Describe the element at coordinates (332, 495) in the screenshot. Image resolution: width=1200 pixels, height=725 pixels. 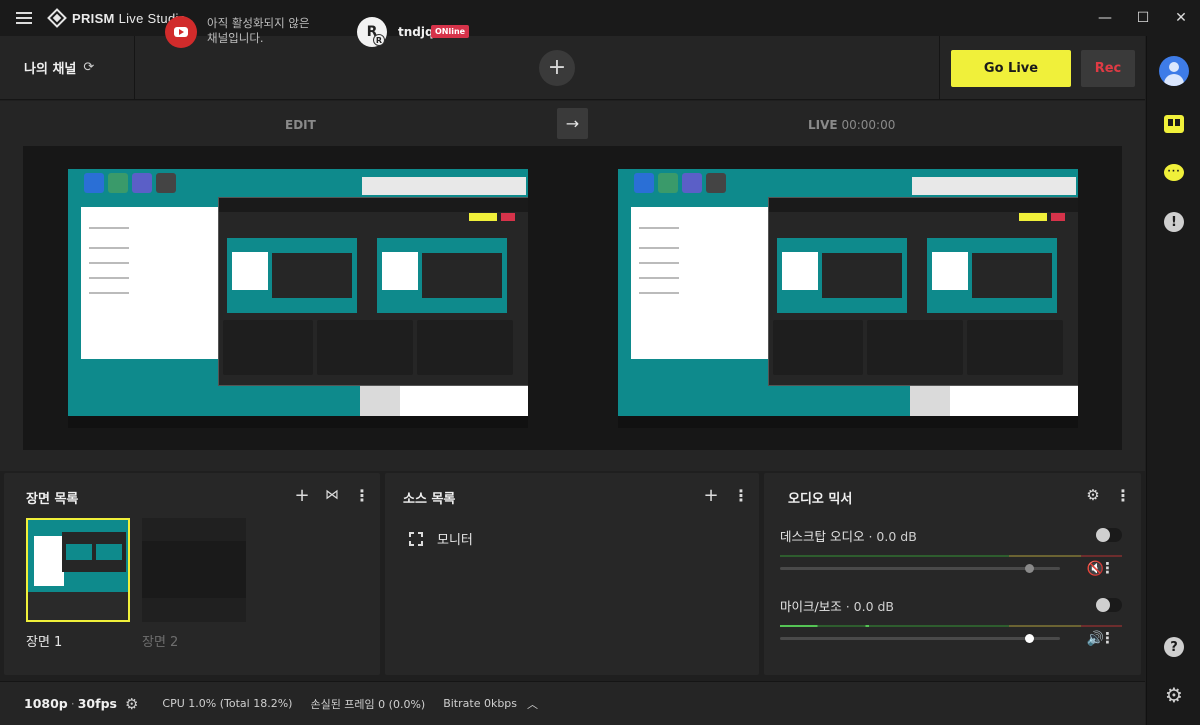
I see `scene-transition-icon: ⋈` at that location.